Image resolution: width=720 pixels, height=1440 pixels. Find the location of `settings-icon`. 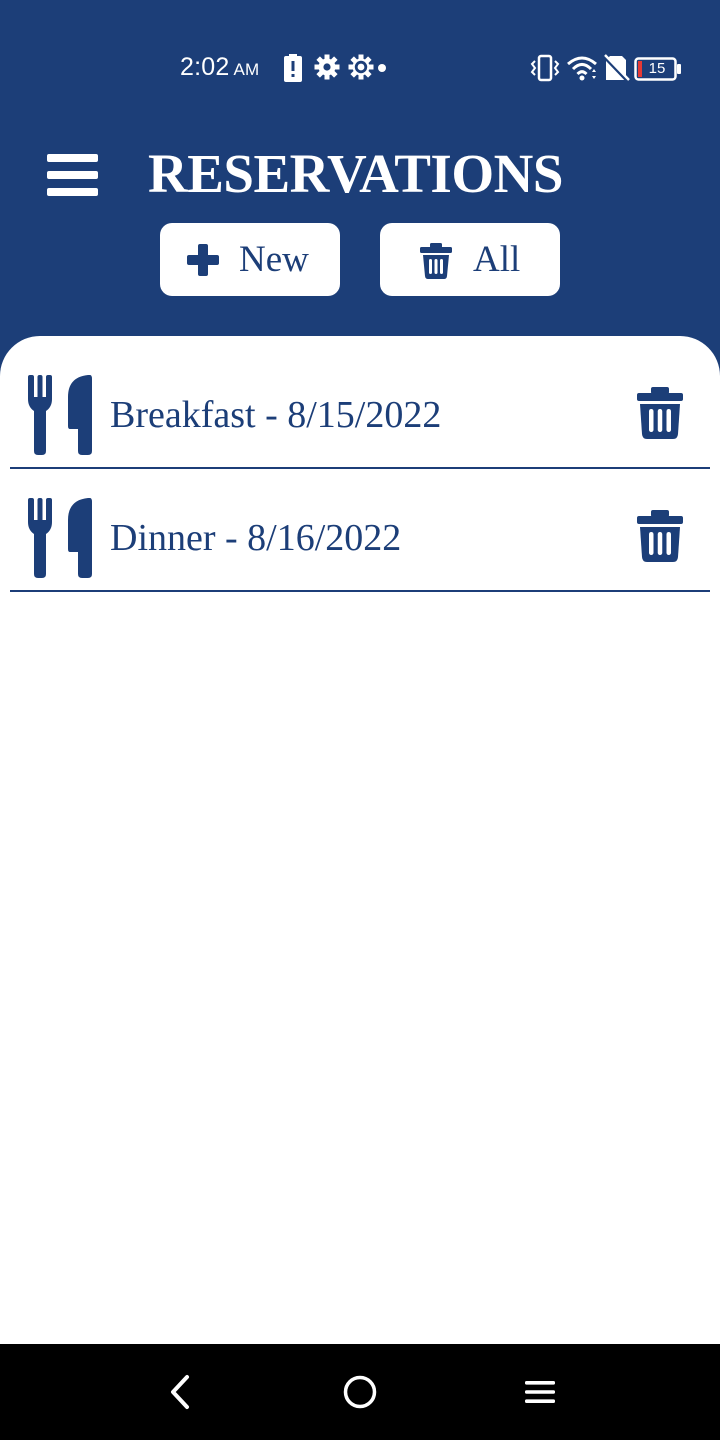

settings-icon is located at coordinates (327, 67).